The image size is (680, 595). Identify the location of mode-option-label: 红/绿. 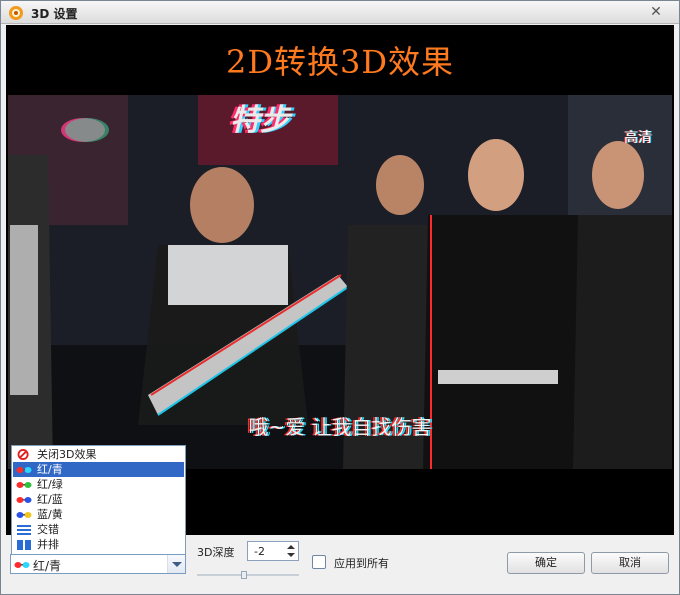
(50, 484).